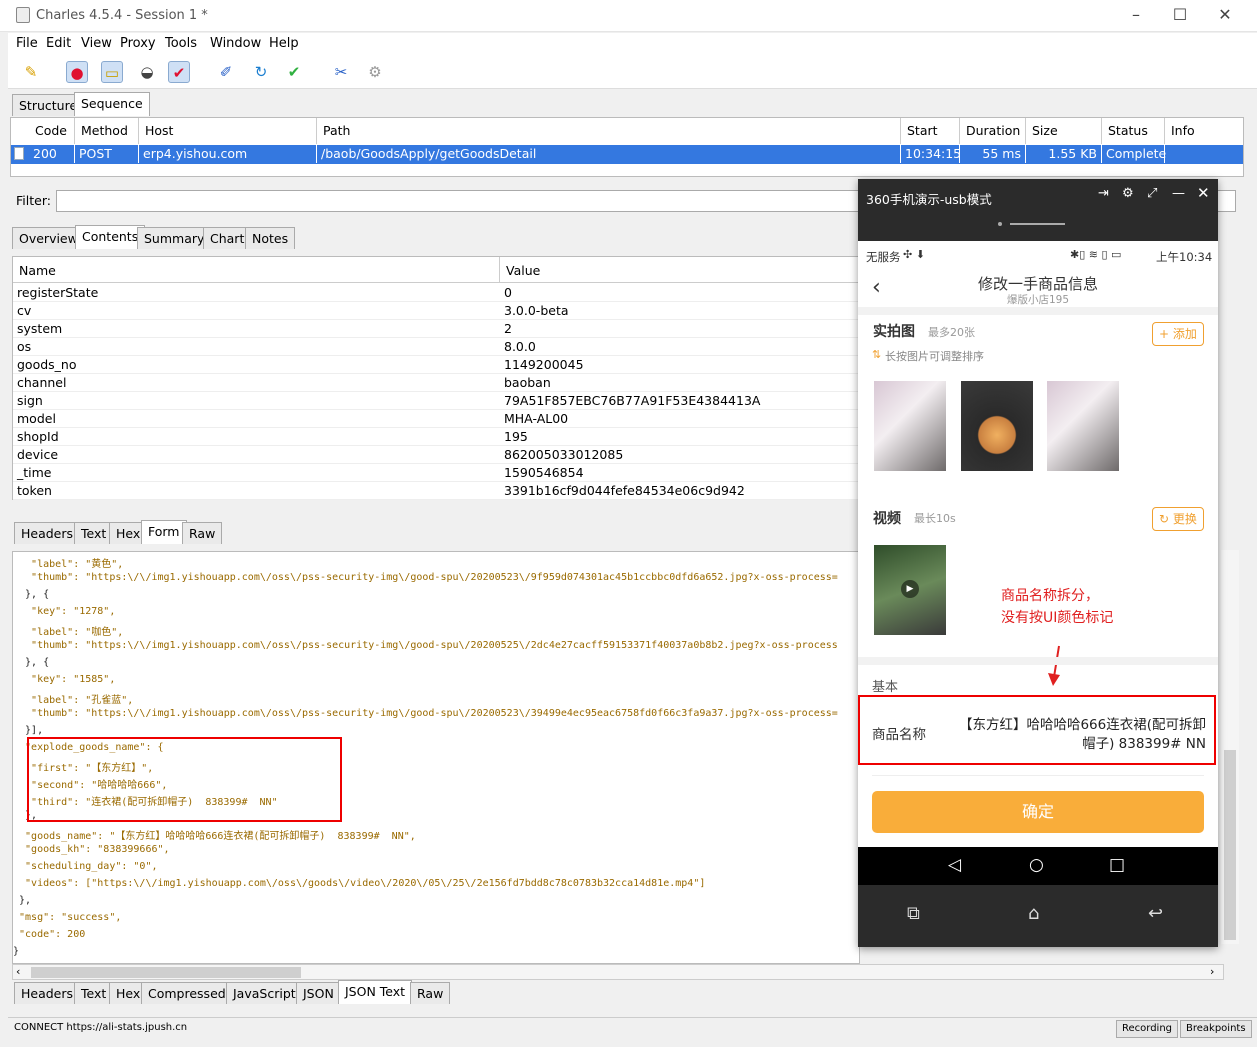 Image resolution: width=1257 pixels, height=1047 pixels. I want to click on param-value: 3.0.0-beta, so click(536, 310).